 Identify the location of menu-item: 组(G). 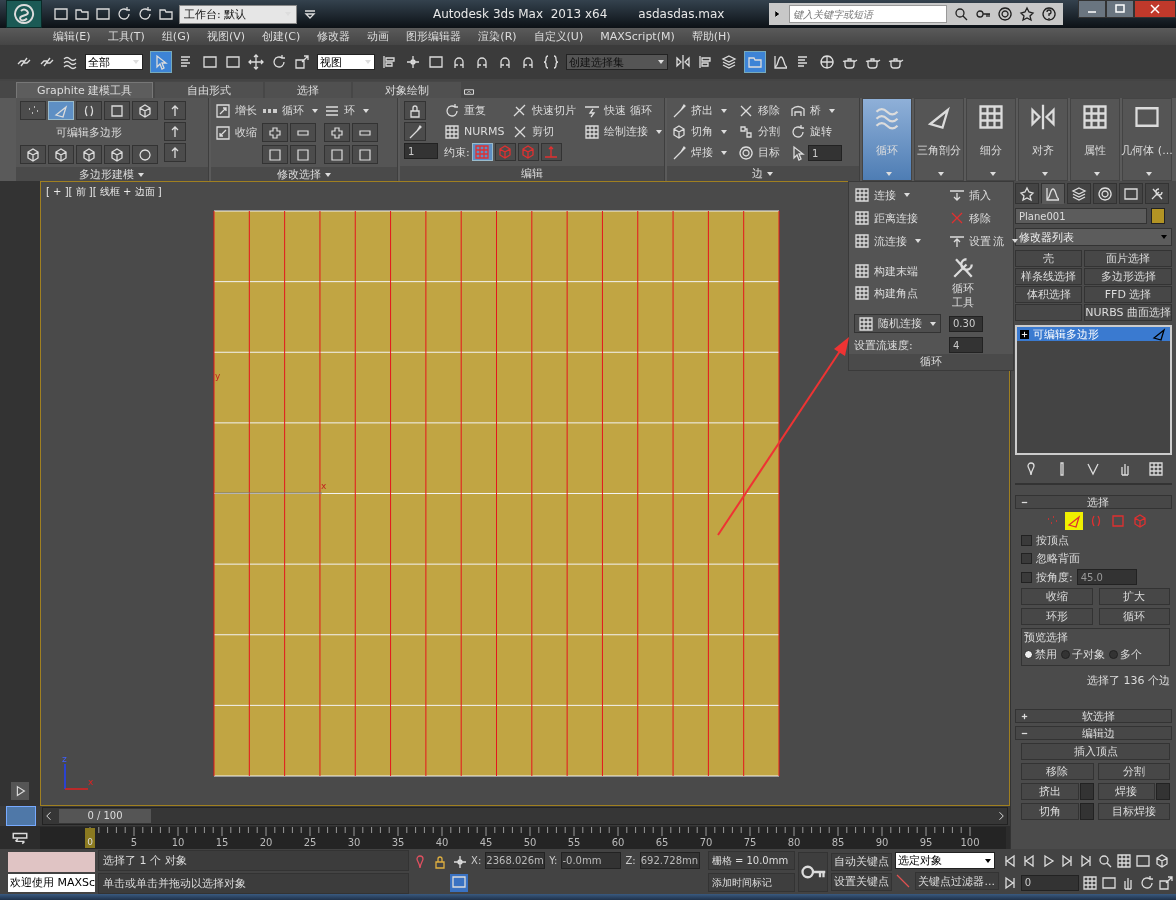
(175, 36).